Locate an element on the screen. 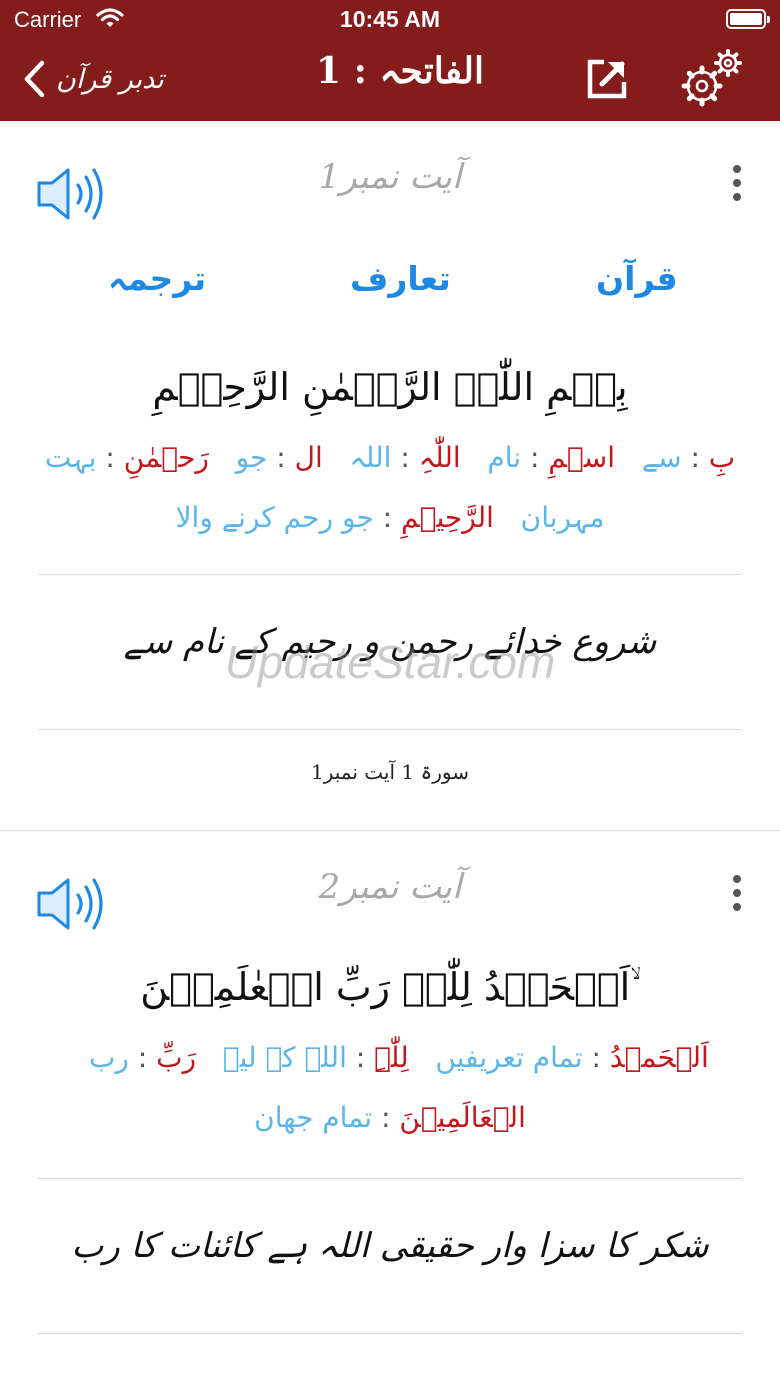  word-arabic: اللّٰہِ is located at coordinates (439, 458).